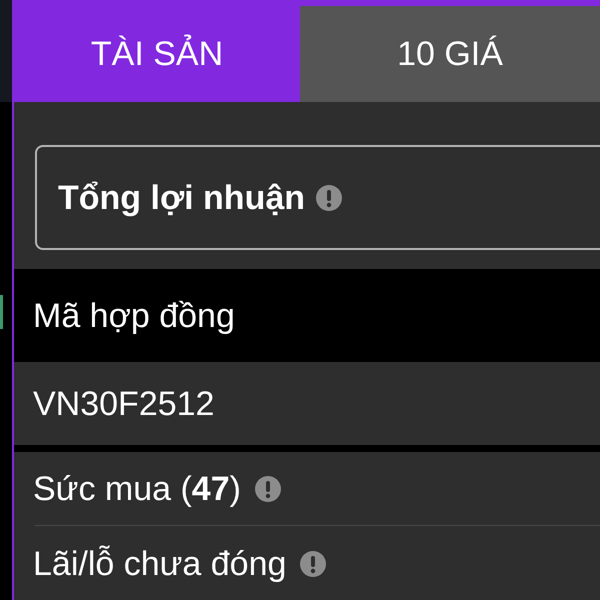 The height and width of the screenshot is (600, 600). I want to click on table-cell: VN30F2512, so click(123, 403).